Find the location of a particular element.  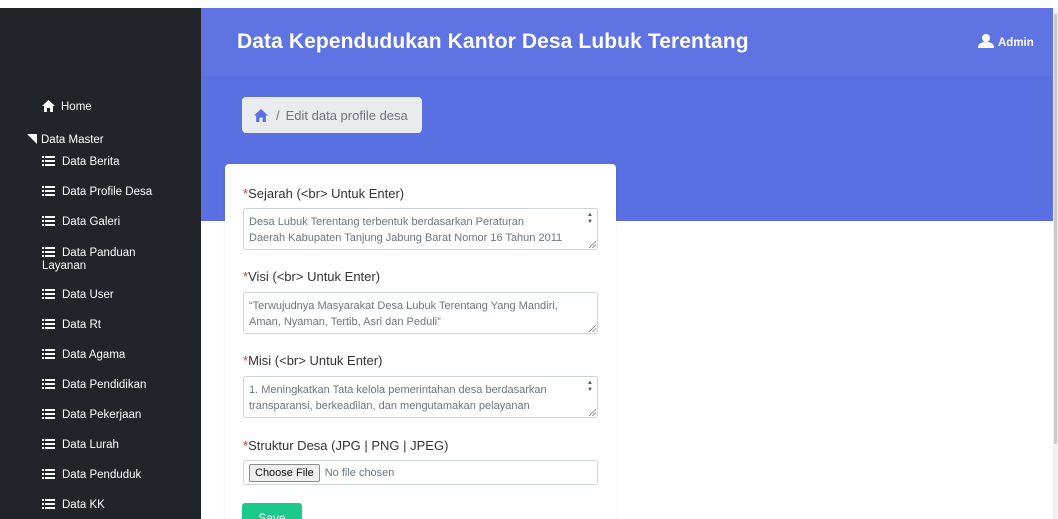

misi-label: *Misi (<br> Untuk Enter) is located at coordinates (312, 360).